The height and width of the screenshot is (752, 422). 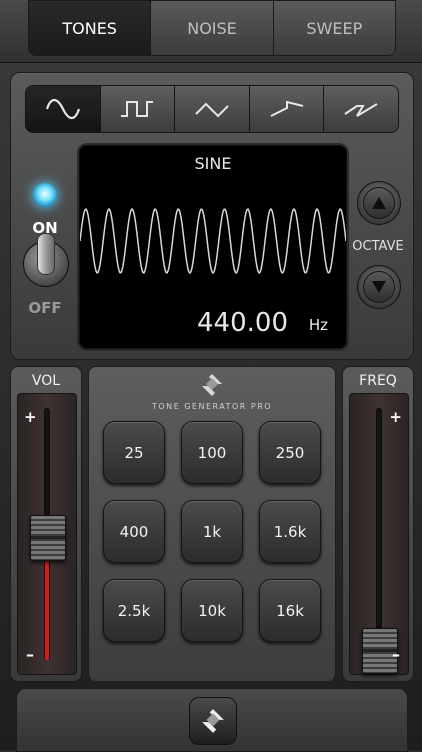 I want to click on frequency-groove, so click(x=379, y=534).